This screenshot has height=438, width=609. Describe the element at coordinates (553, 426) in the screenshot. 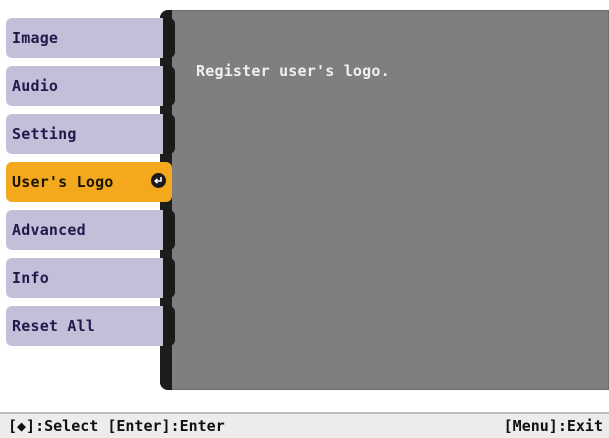

I see `exit-hint: [Menu]:Exit` at that location.